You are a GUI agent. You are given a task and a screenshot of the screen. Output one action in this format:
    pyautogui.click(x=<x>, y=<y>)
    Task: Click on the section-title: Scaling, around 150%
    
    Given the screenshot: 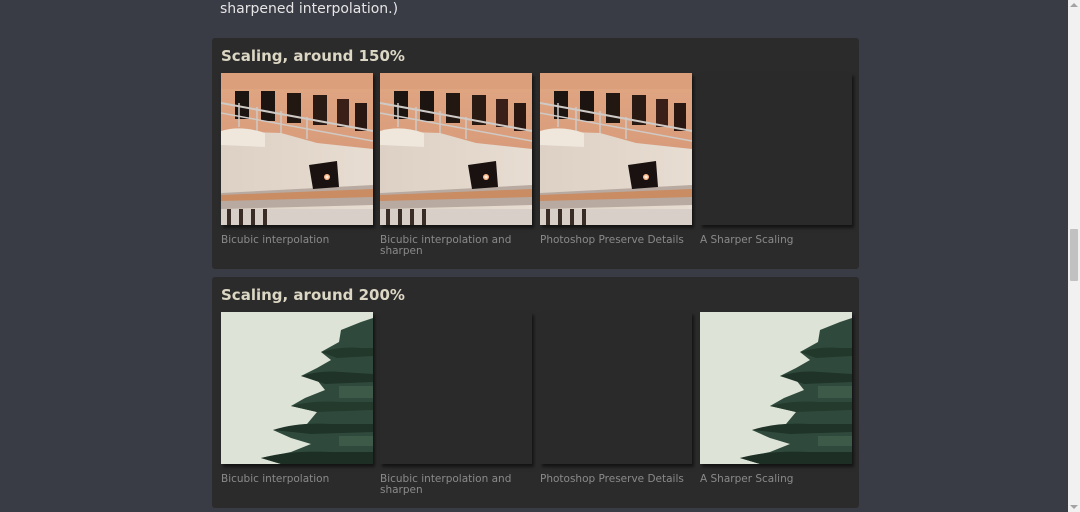 What is the action you would take?
    pyautogui.click(x=313, y=56)
    